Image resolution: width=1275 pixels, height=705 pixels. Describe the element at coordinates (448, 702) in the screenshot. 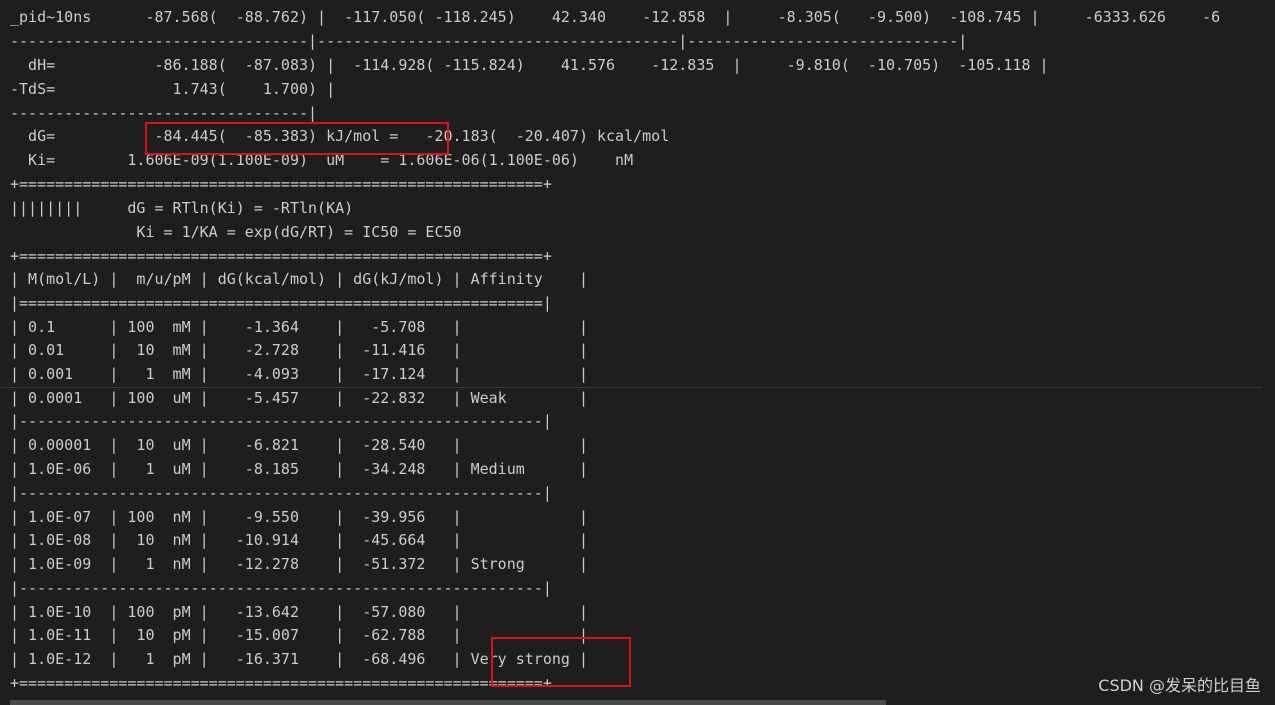

I see `horizontal-scrollbar-thumb` at that location.